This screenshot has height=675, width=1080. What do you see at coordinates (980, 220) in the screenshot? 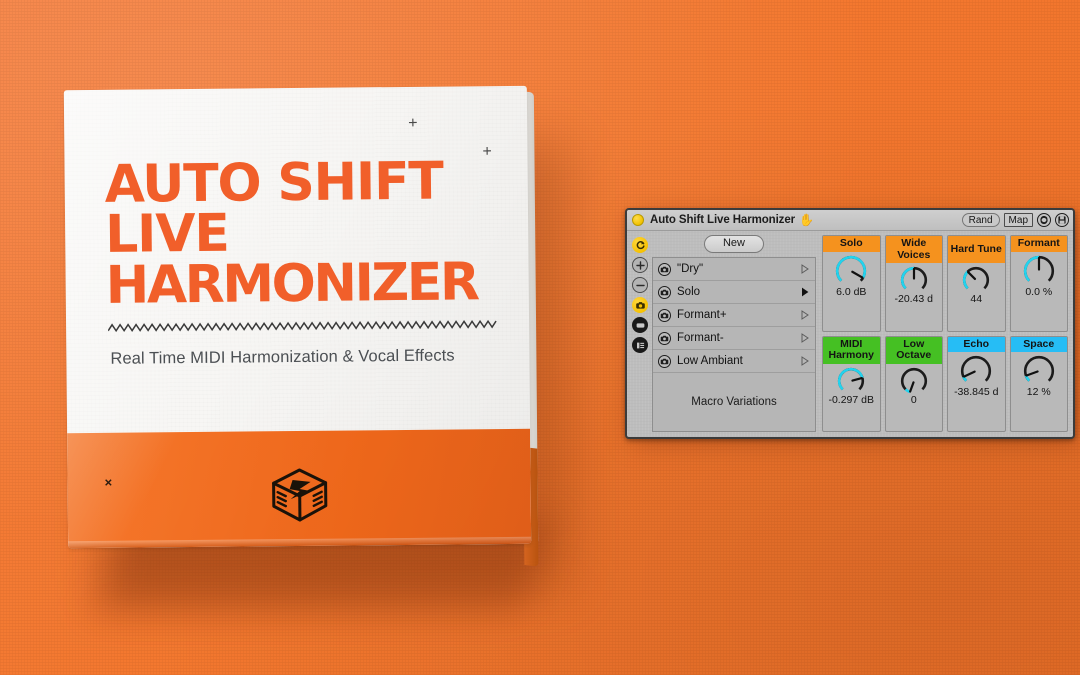
I see `randomize-button: Rand` at bounding box center [980, 220].